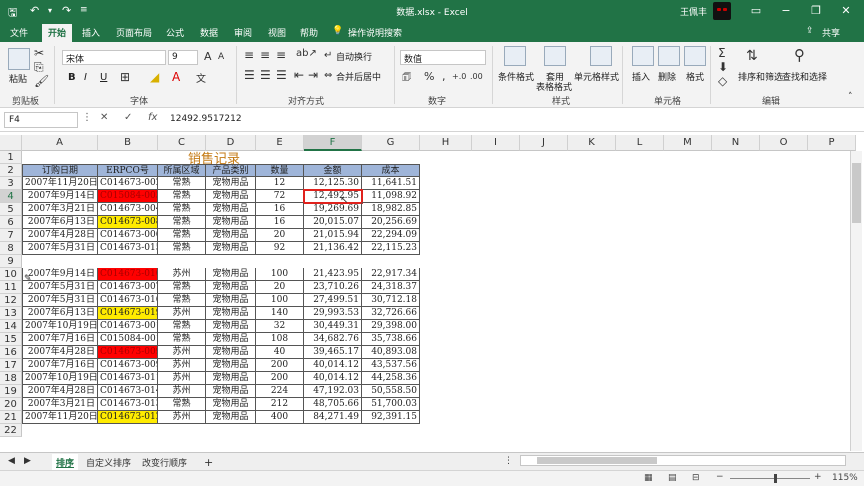 The height and width of the screenshot is (486, 864). What do you see at coordinates (333, 274) in the screenshot?
I see `table-cell-amt: 21,423.95` at bounding box center [333, 274].